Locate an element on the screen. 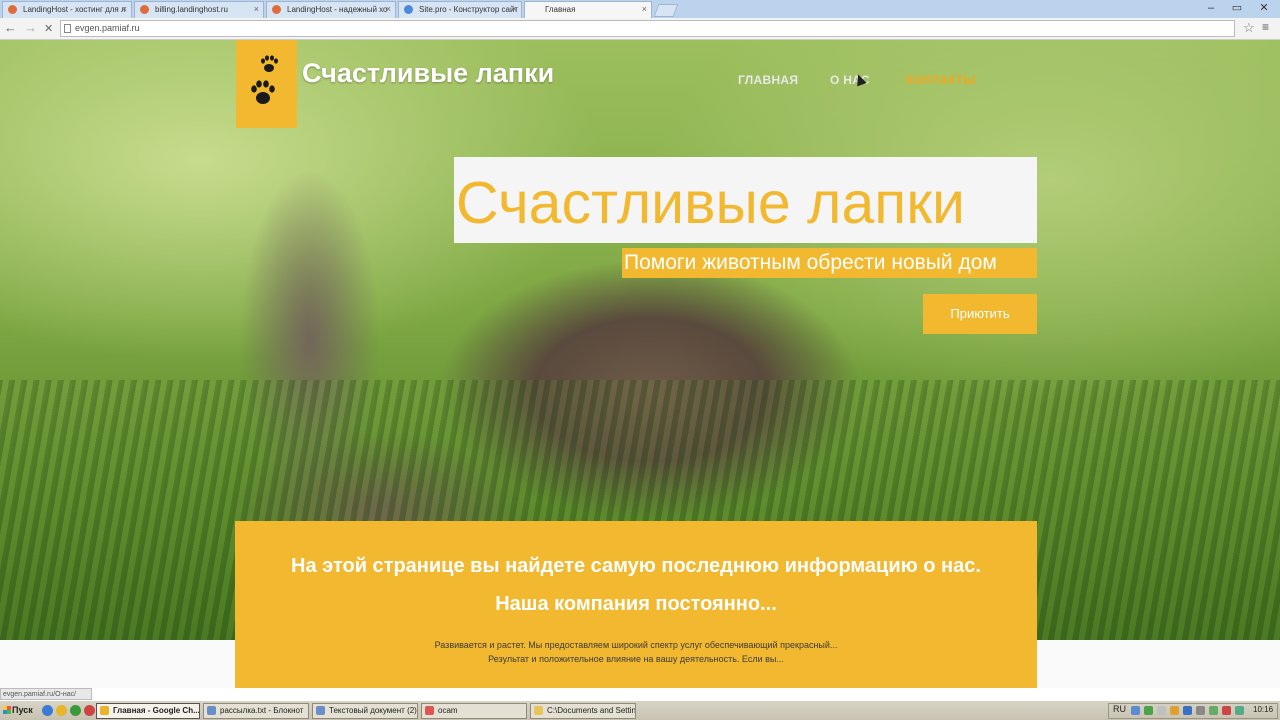 This screenshot has width=1280, height=720. back-button: ← is located at coordinates (10, 28).